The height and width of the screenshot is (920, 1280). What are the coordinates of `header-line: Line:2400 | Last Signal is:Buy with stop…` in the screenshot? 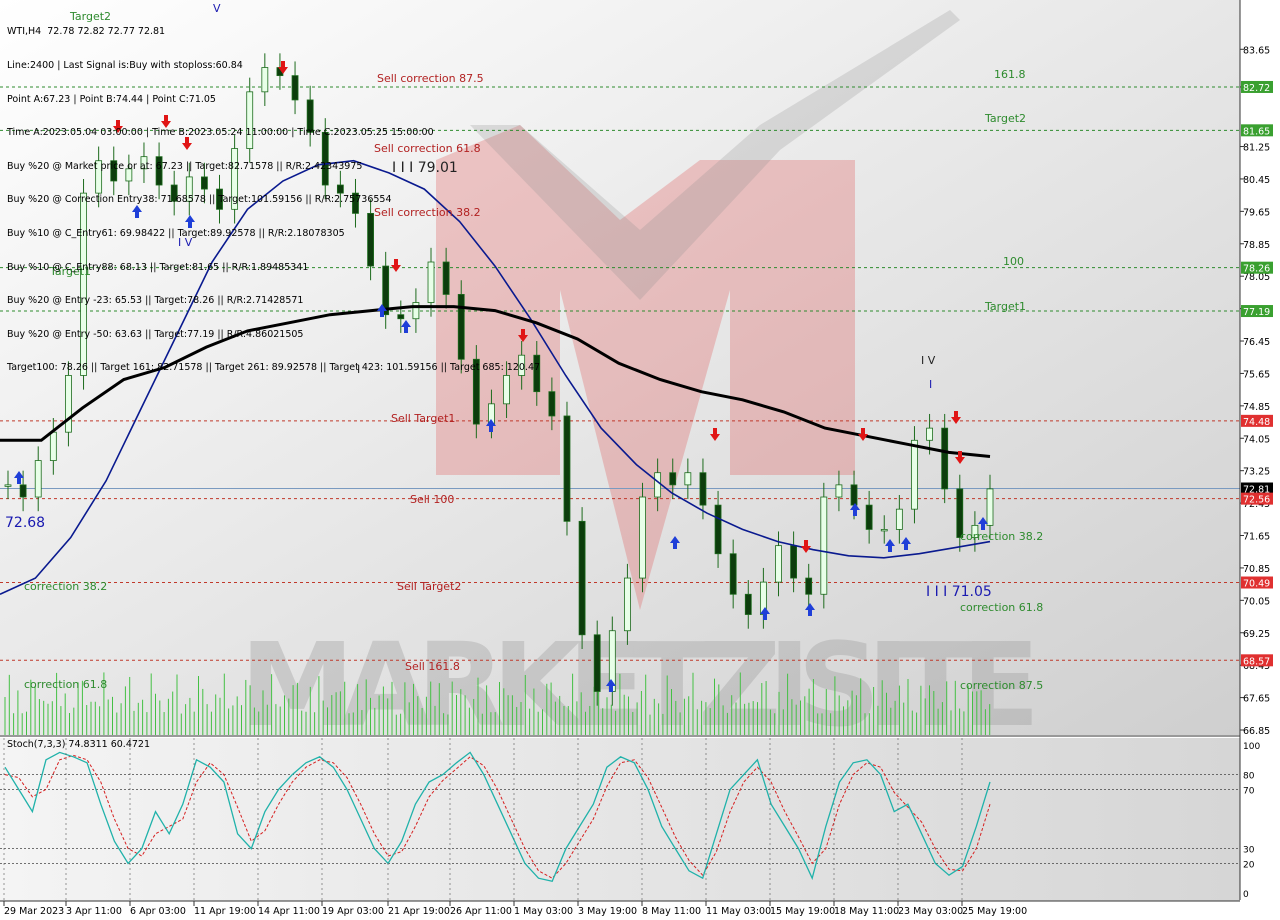 It's located at (125, 65).